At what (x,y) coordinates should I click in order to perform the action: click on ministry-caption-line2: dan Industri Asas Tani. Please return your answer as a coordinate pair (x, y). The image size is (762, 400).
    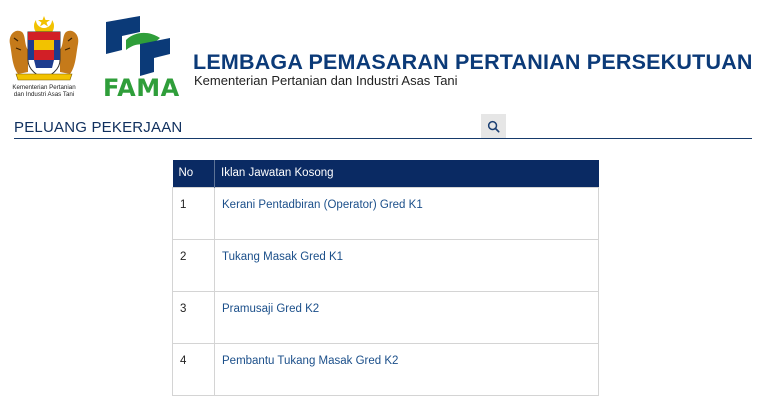
    Looking at the image, I should click on (44, 94).